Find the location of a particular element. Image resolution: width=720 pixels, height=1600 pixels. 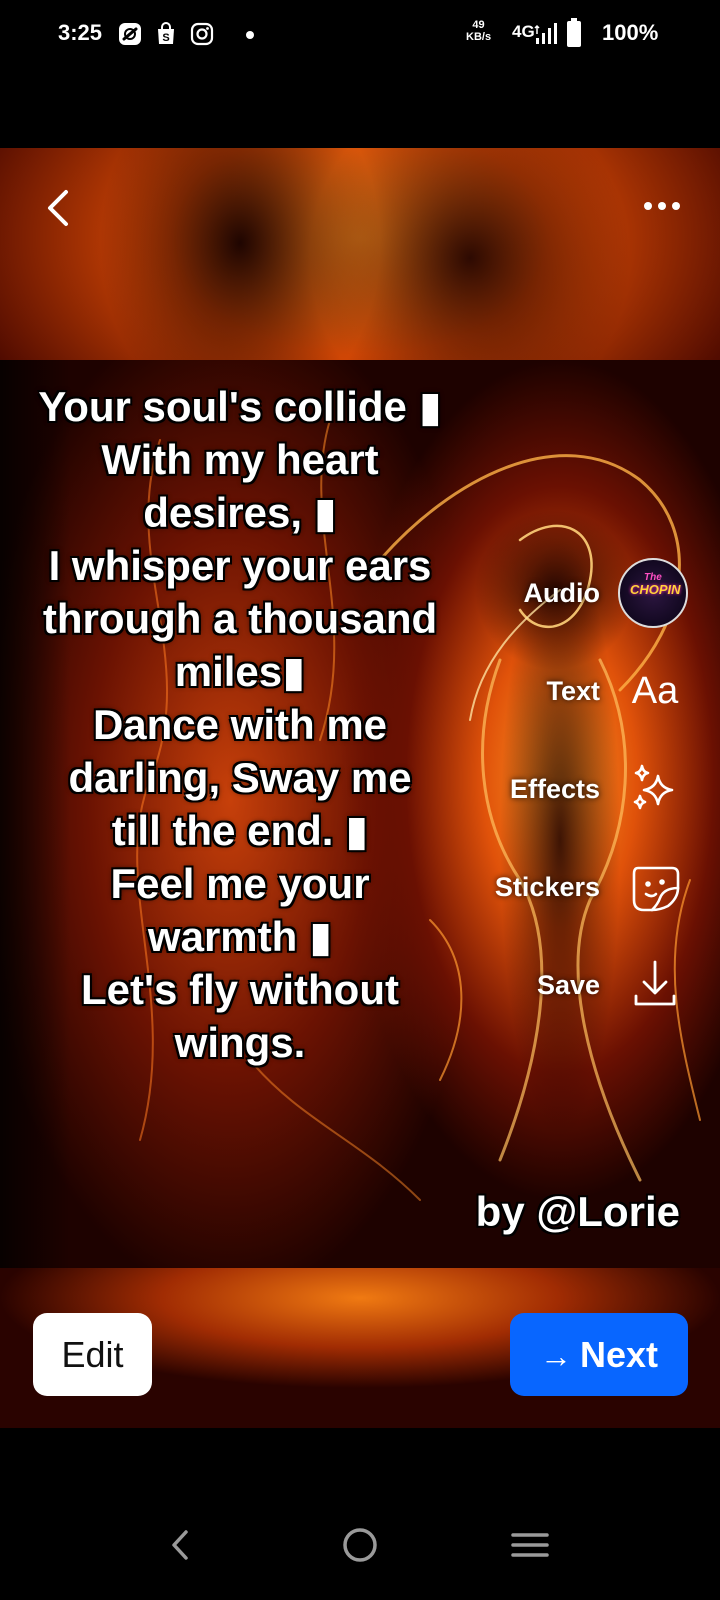

nav-back-button is located at coordinates (181, 1545).